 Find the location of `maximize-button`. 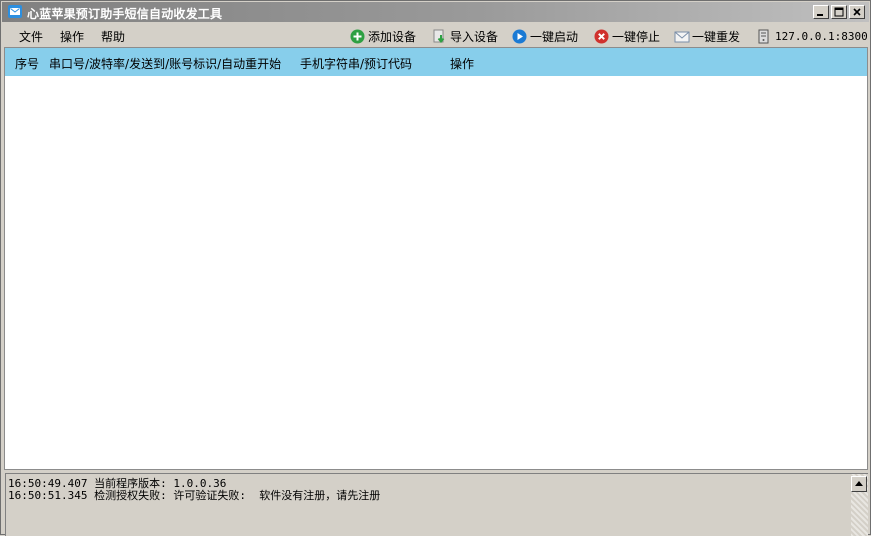

maximize-button is located at coordinates (839, 12).